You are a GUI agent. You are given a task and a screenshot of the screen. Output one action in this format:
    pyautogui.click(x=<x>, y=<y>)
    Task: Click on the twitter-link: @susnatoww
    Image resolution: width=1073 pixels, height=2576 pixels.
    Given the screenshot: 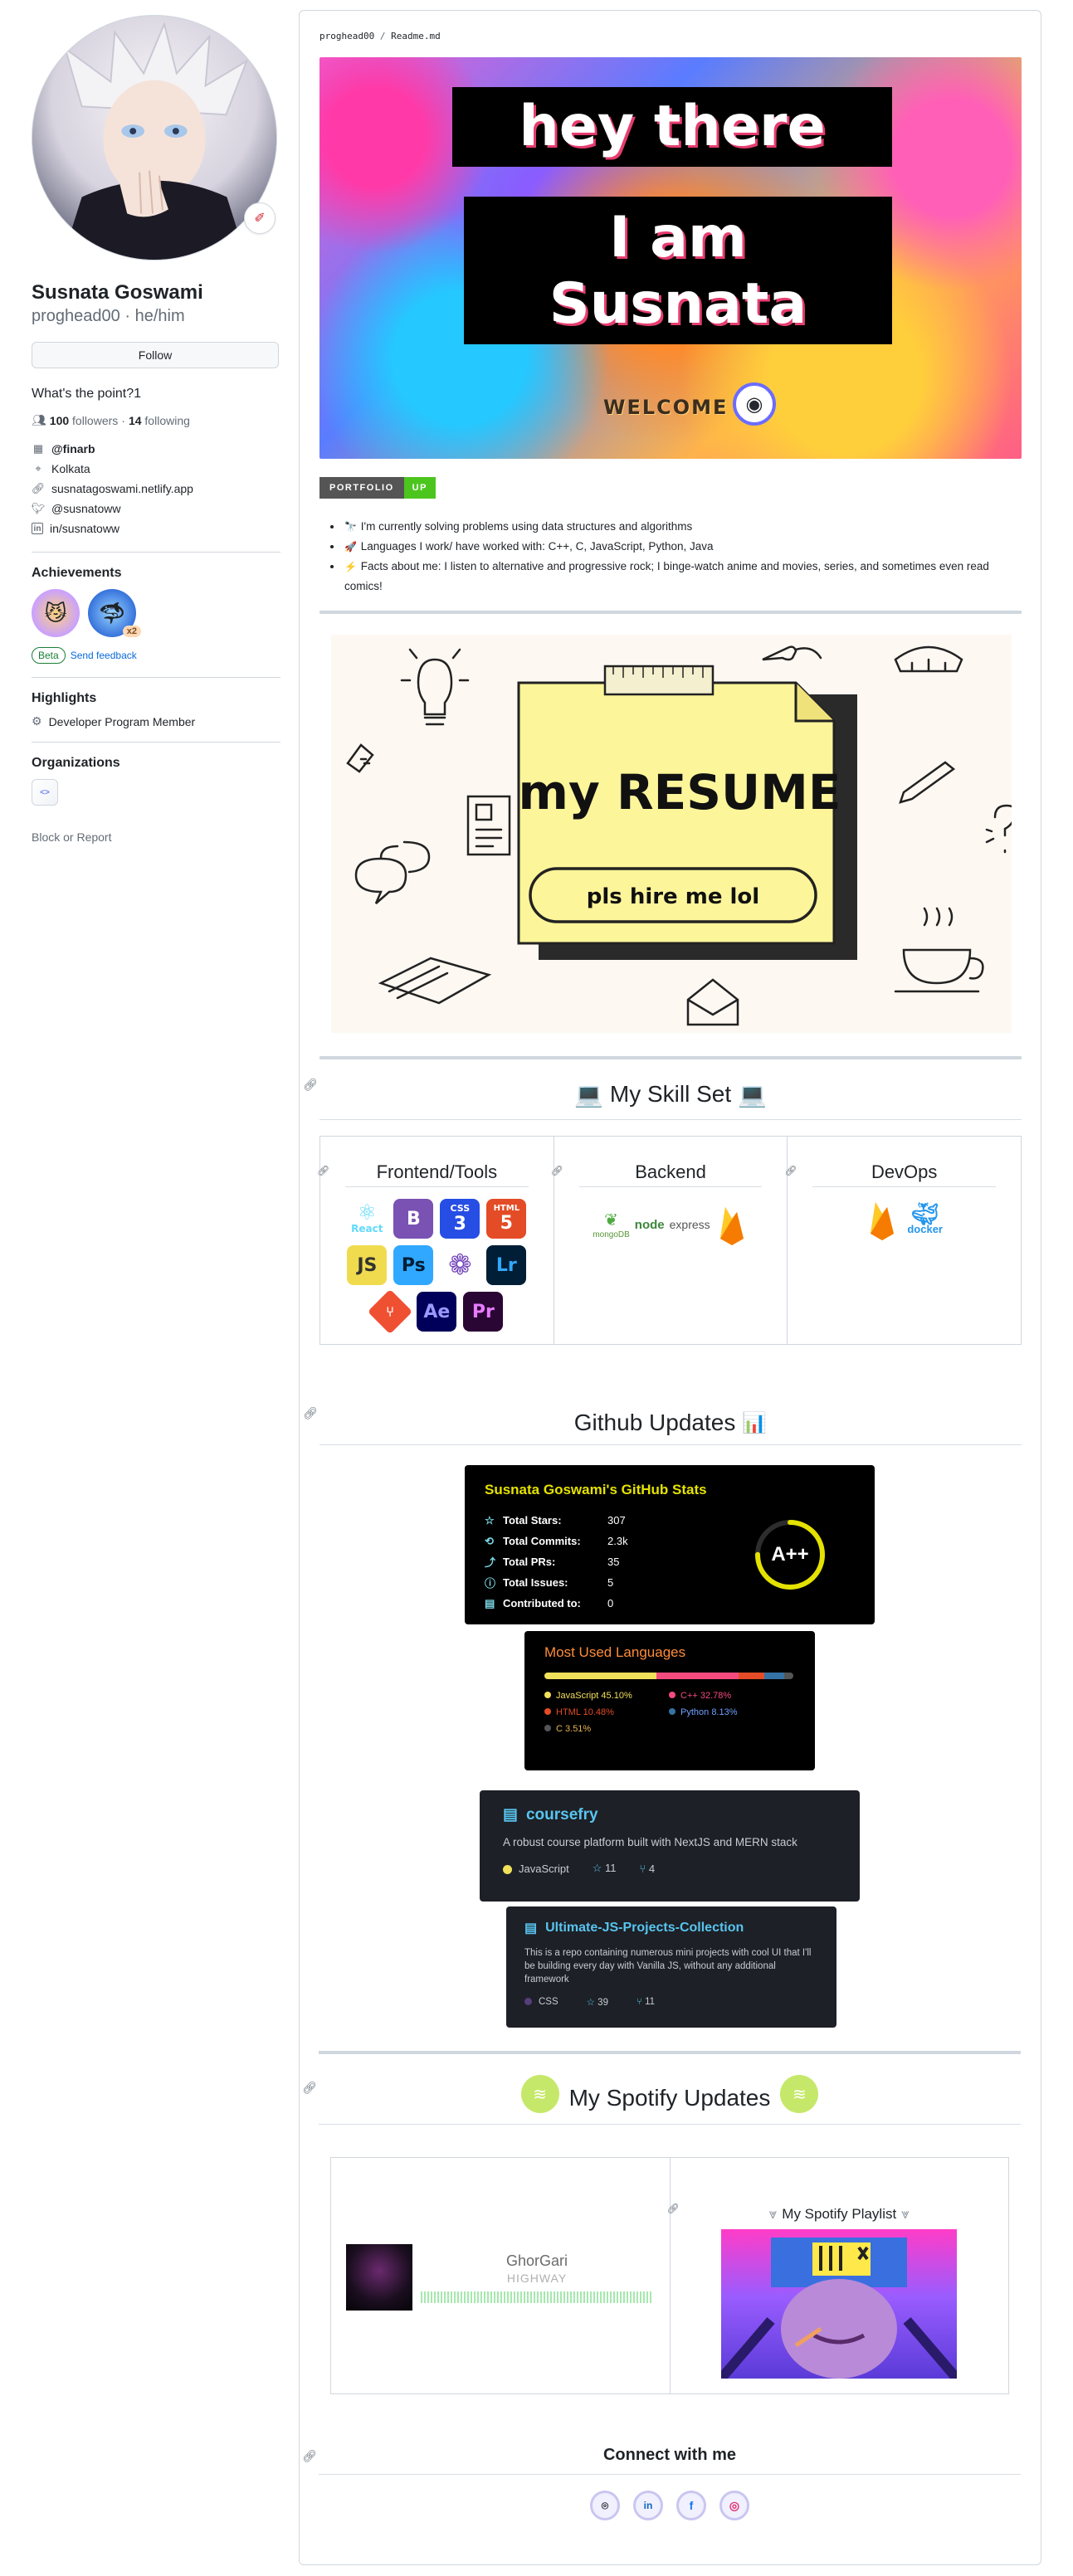 What is the action you would take?
    pyautogui.click(x=85, y=508)
    